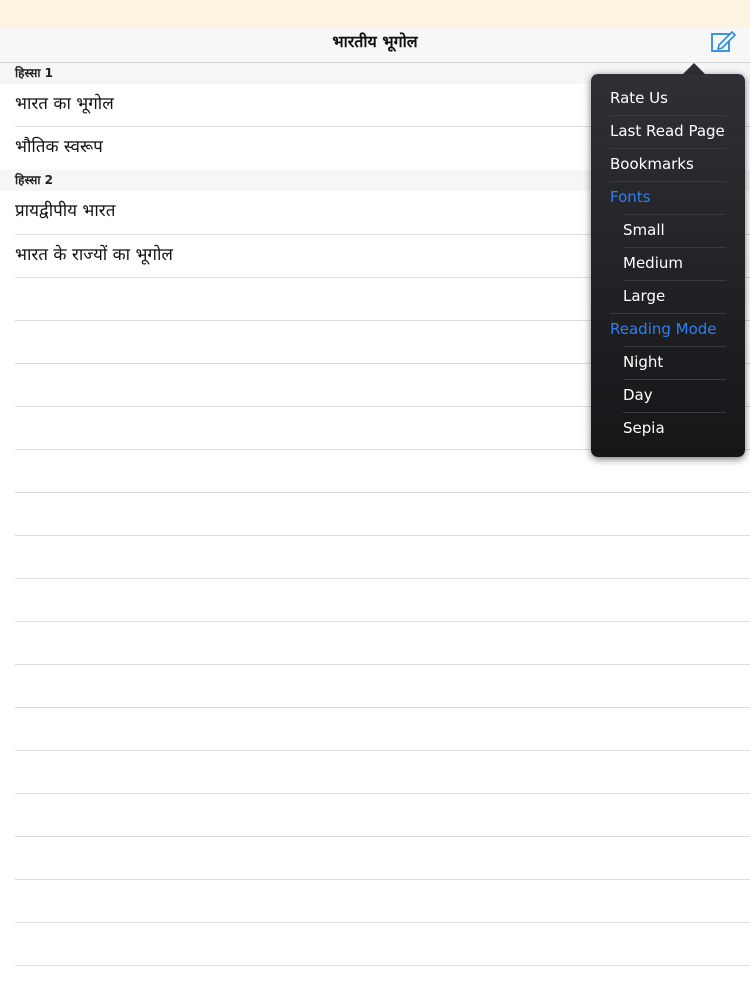  Describe the element at coordinates (694, 68) in the screenshot. I see `popover-arrow` at that location.